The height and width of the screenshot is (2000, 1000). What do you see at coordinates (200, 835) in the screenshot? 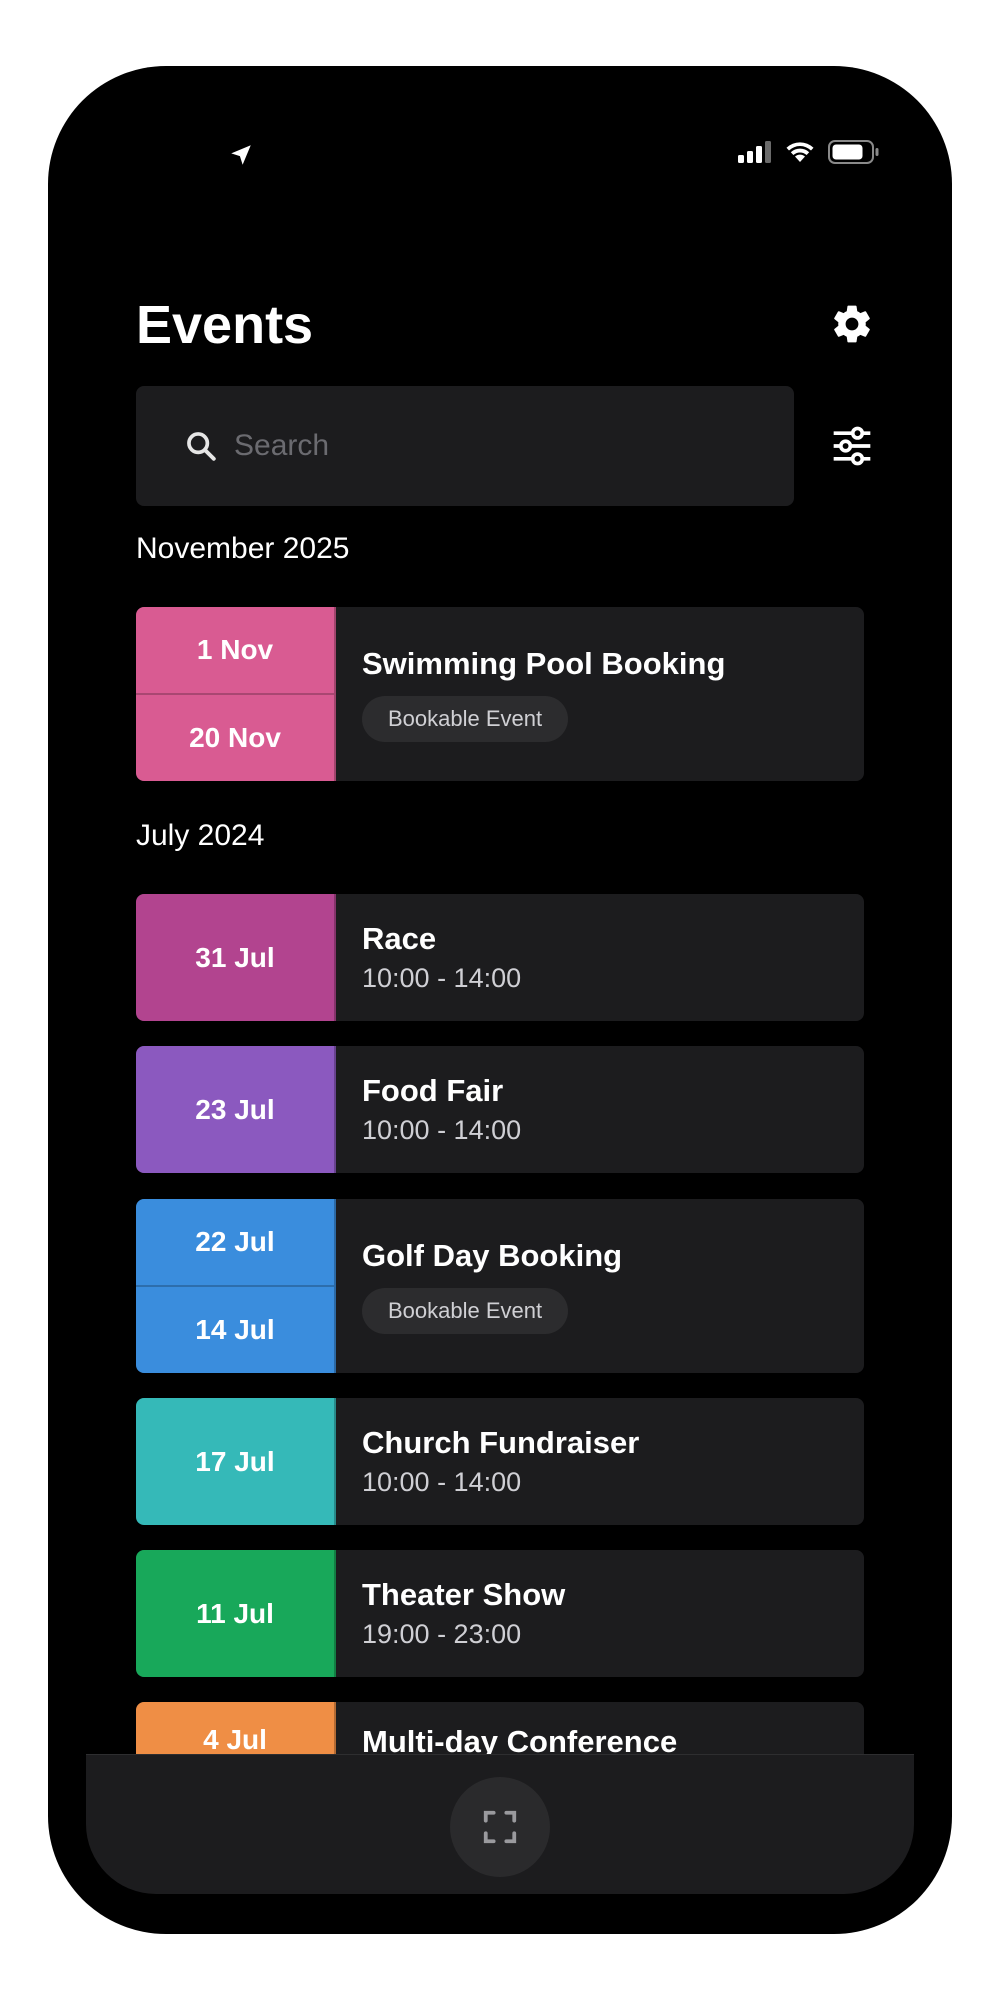
I see `section-heading: July 2024` at bounding box center [200, 835].